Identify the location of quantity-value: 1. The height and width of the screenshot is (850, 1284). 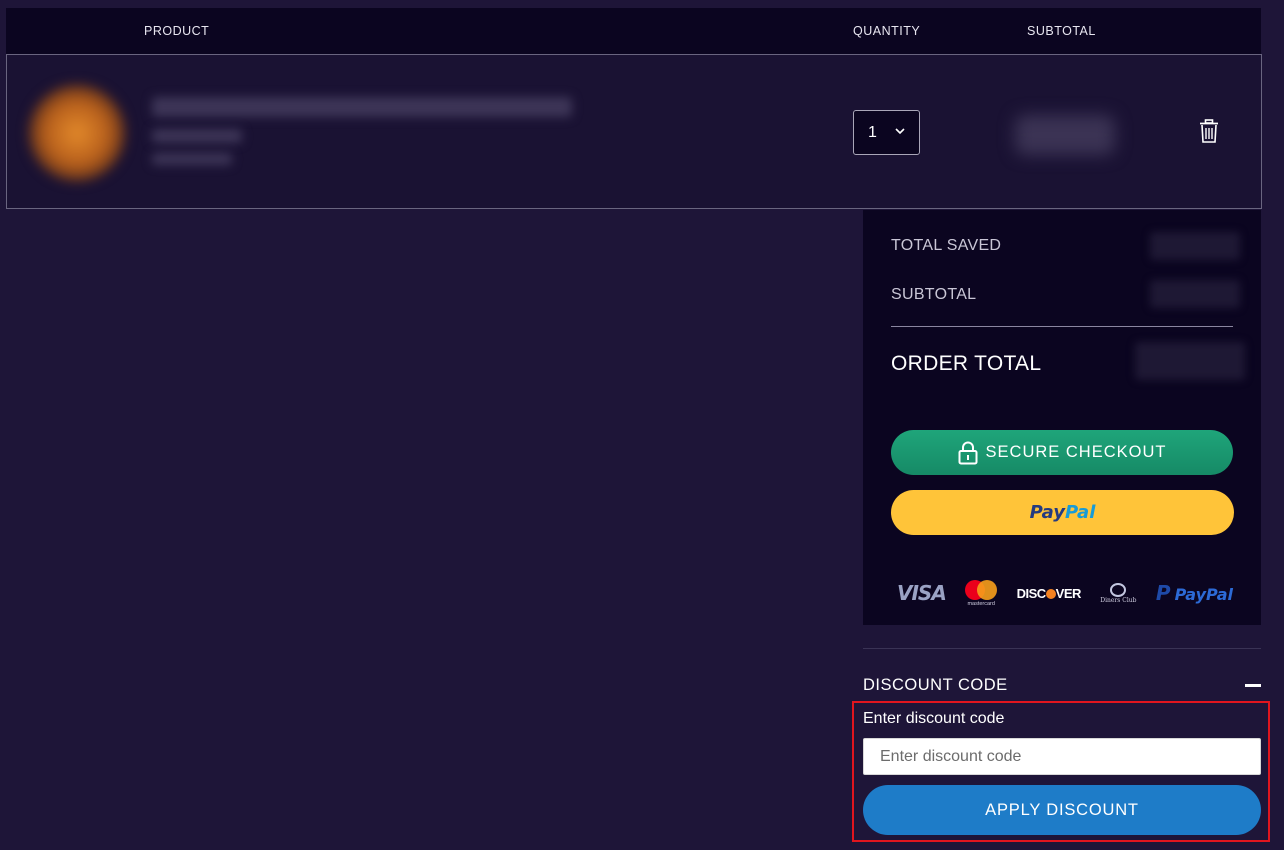
(872, 132).